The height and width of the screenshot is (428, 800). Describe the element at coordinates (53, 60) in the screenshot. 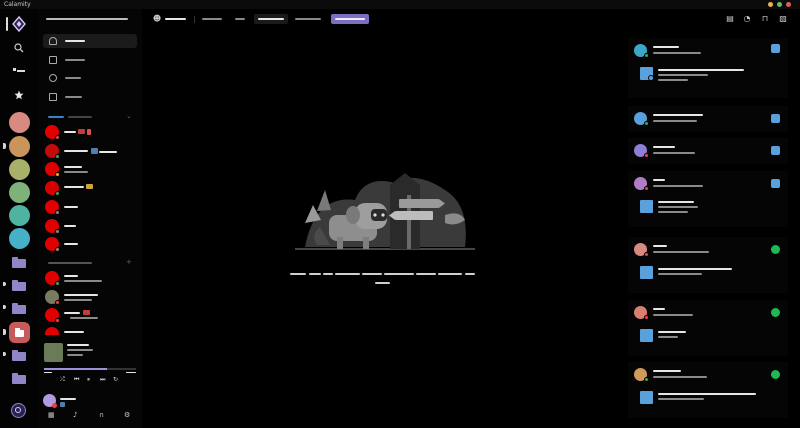

I see `library-icon` at that location.